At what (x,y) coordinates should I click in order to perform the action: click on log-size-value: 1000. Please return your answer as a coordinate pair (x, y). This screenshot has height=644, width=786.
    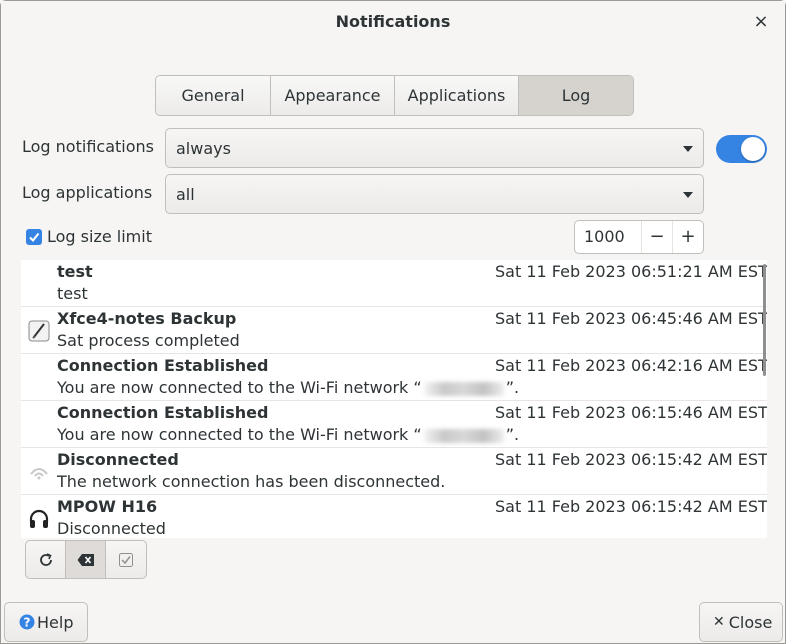
    Looking at the image, I should click on (608, 237).